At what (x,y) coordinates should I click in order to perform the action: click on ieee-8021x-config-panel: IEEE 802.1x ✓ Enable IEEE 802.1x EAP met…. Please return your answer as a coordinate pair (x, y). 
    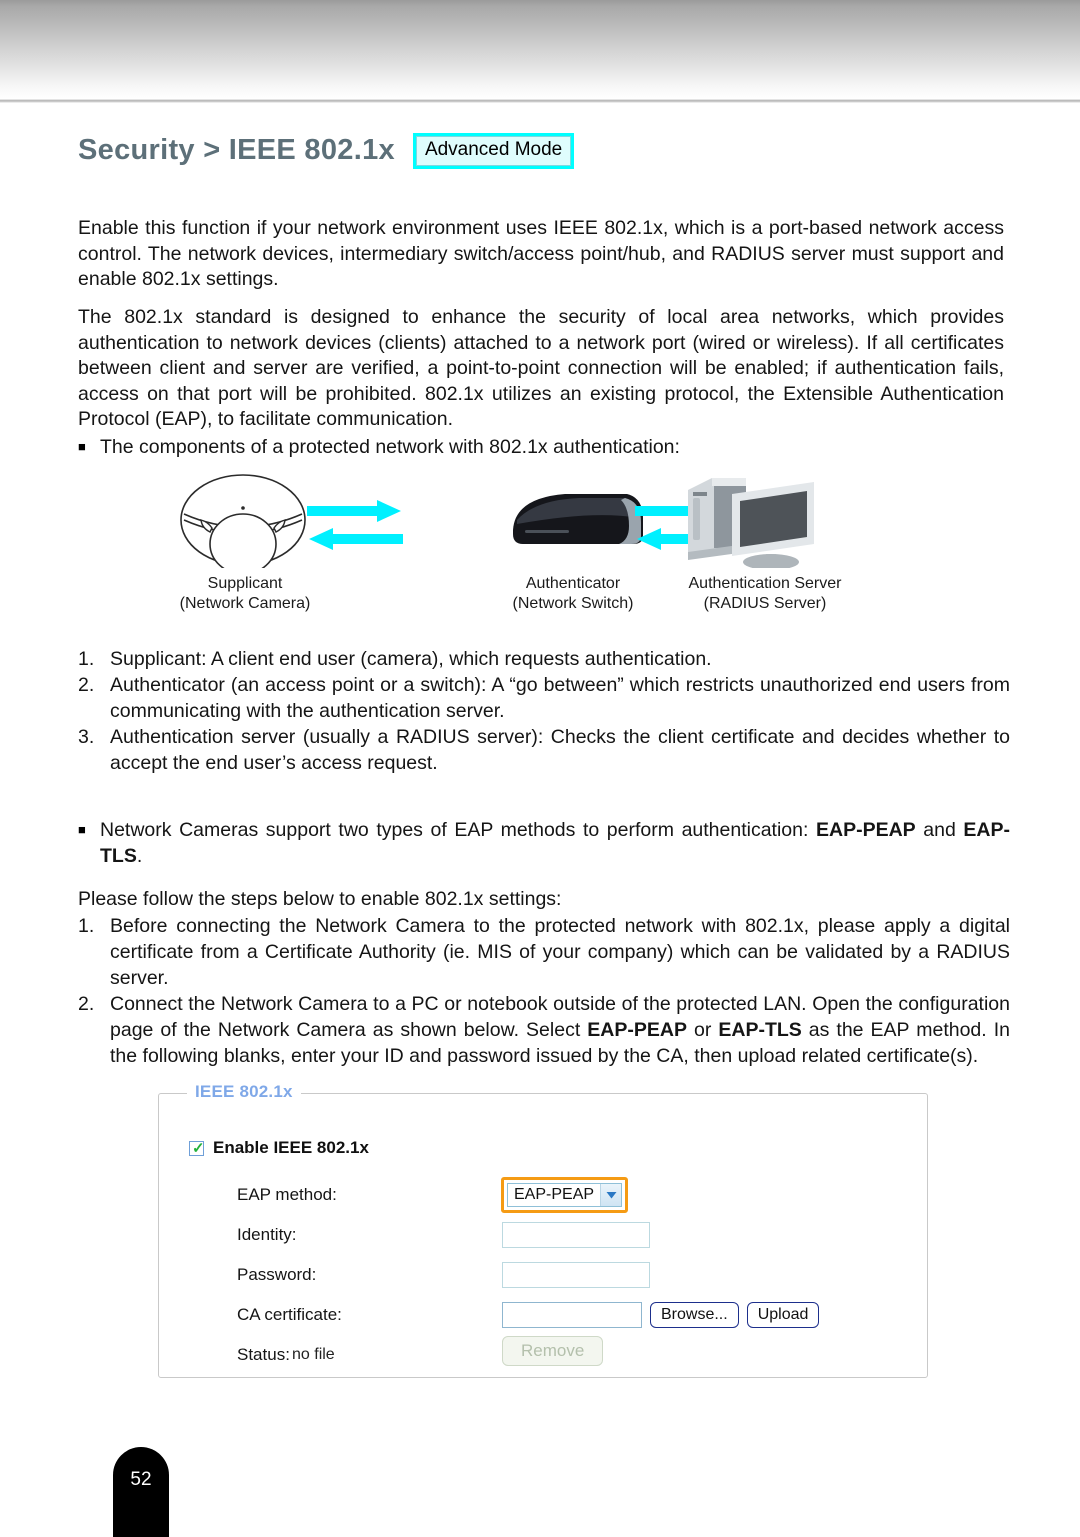
    Looking at the image, I should click on (543, 1230).